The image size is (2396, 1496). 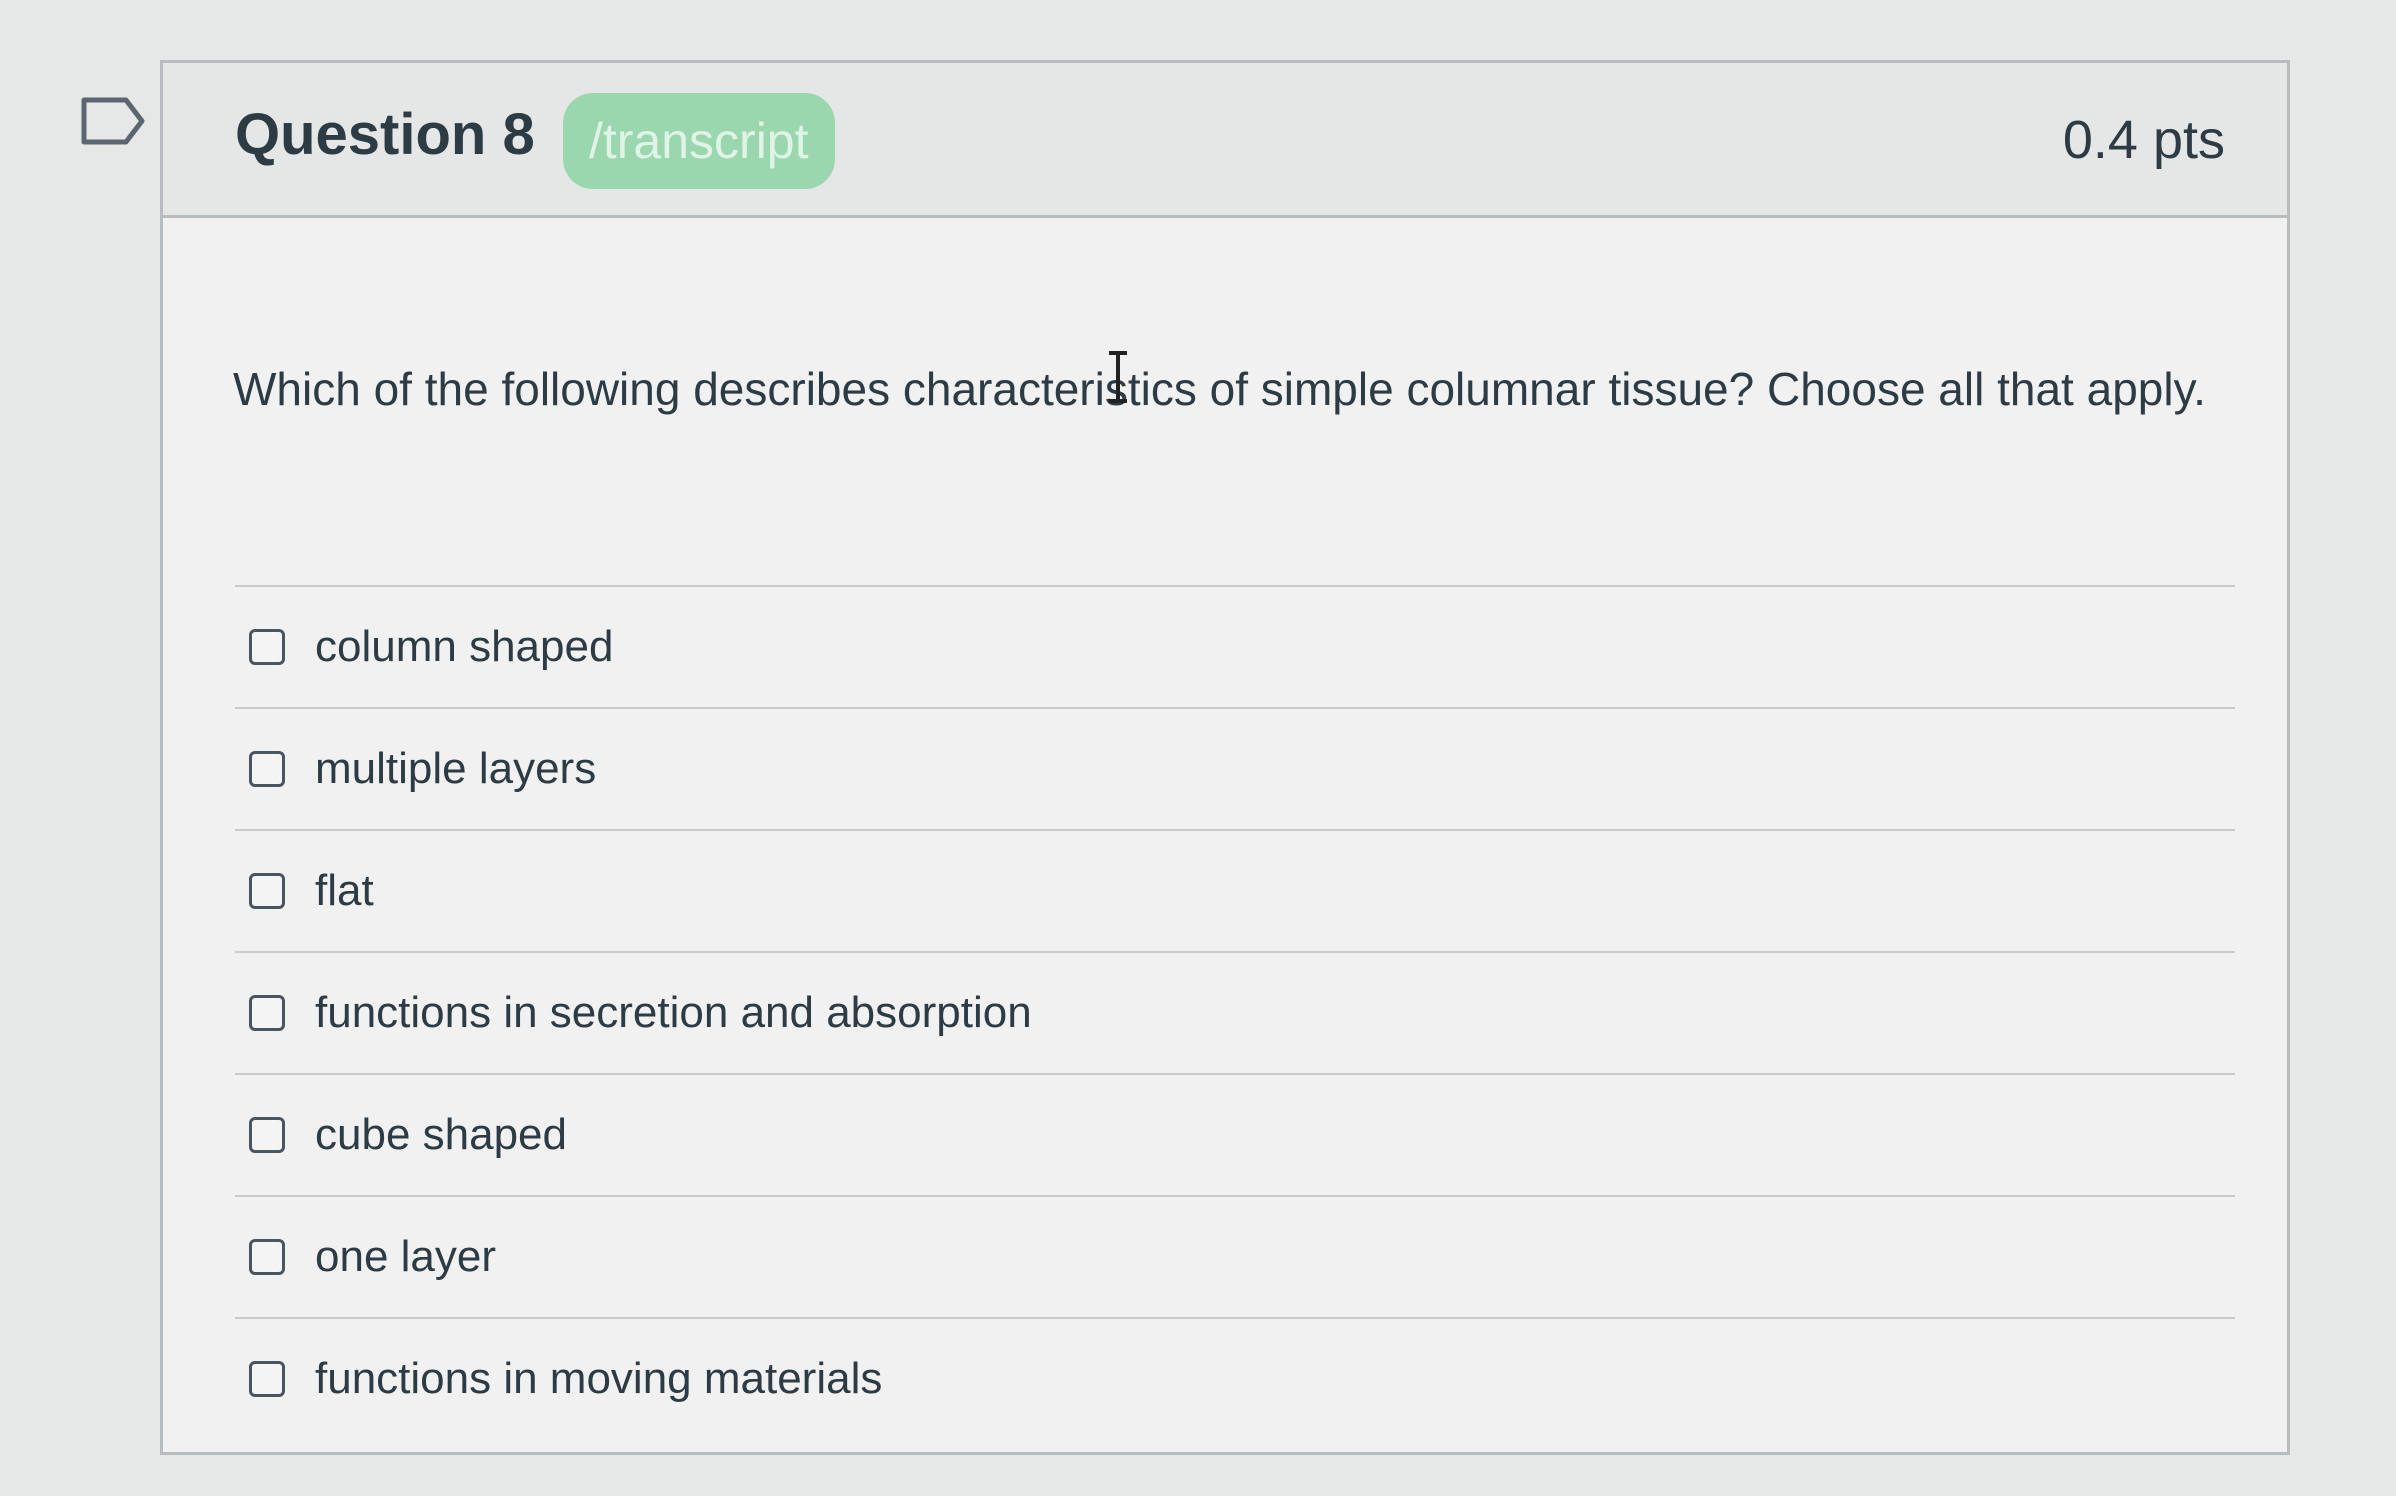 What do you see at coordinates (464, 647) in the screenshot?
I see `answer-label: column shaped` at bounding box center [464, 647].